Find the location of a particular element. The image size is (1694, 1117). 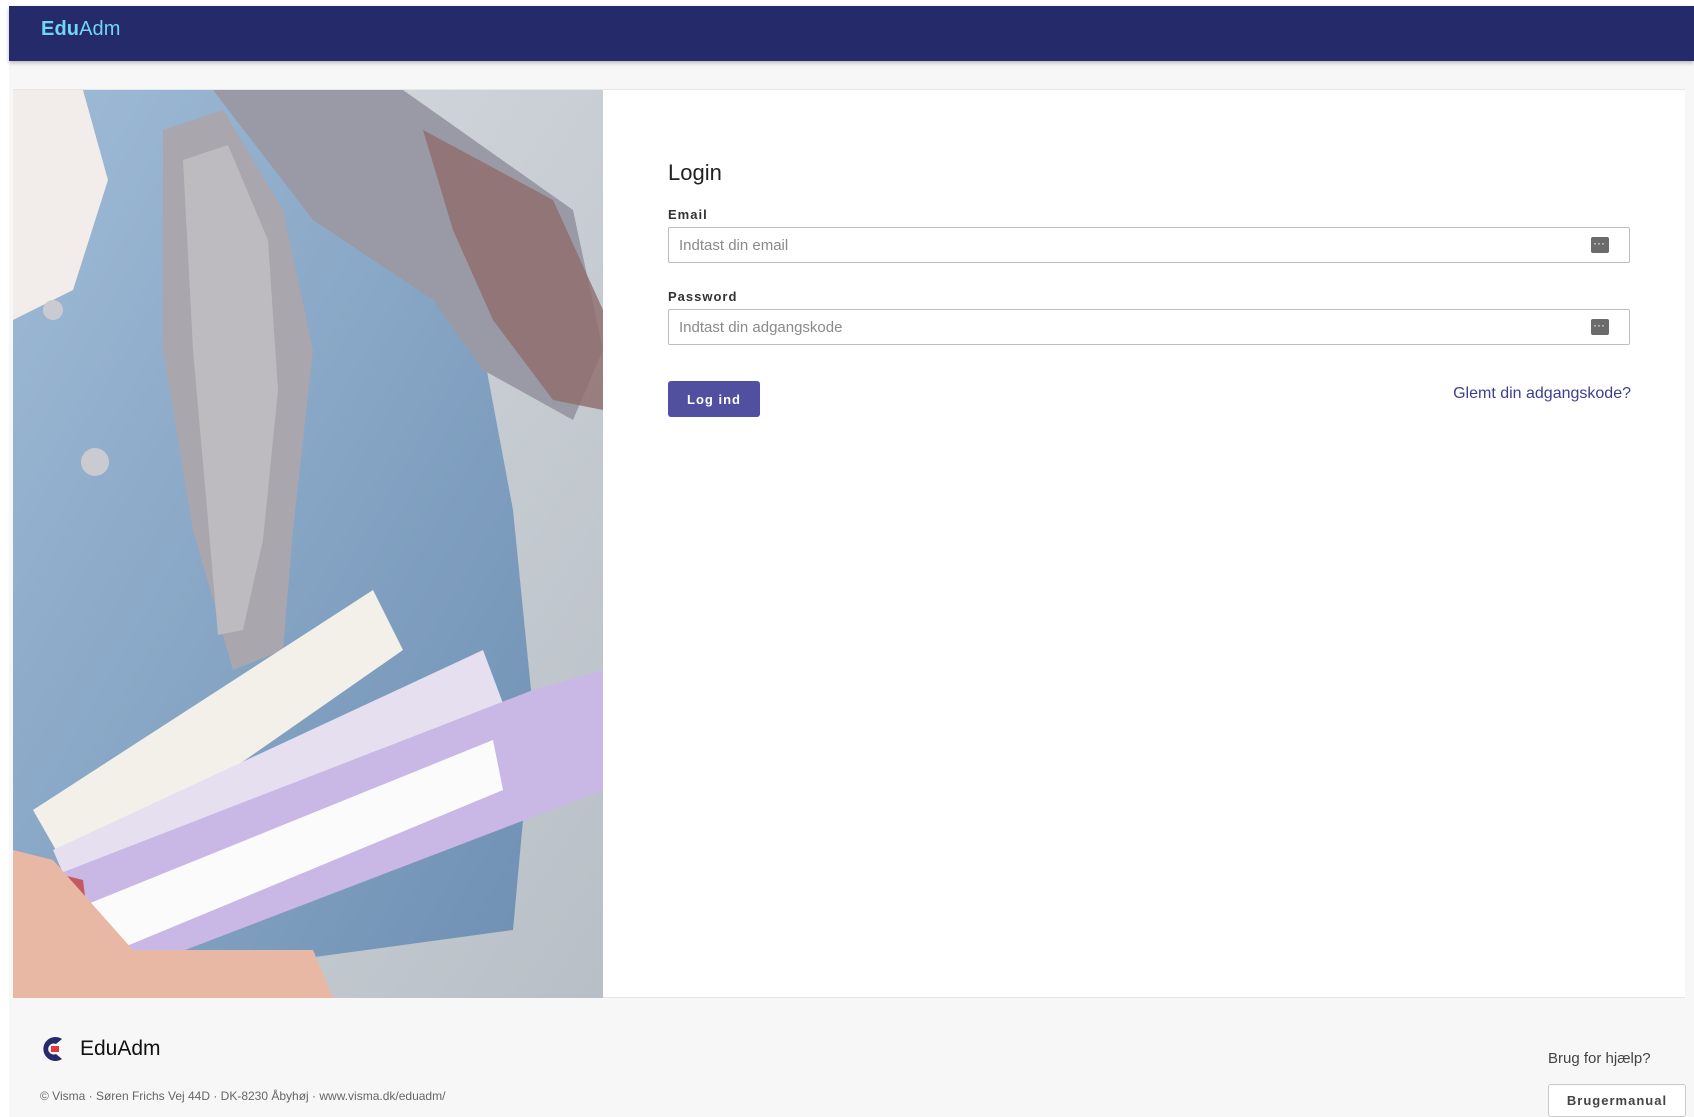

brand-logo-link: EduAdm is located at coordinates (81, 29).